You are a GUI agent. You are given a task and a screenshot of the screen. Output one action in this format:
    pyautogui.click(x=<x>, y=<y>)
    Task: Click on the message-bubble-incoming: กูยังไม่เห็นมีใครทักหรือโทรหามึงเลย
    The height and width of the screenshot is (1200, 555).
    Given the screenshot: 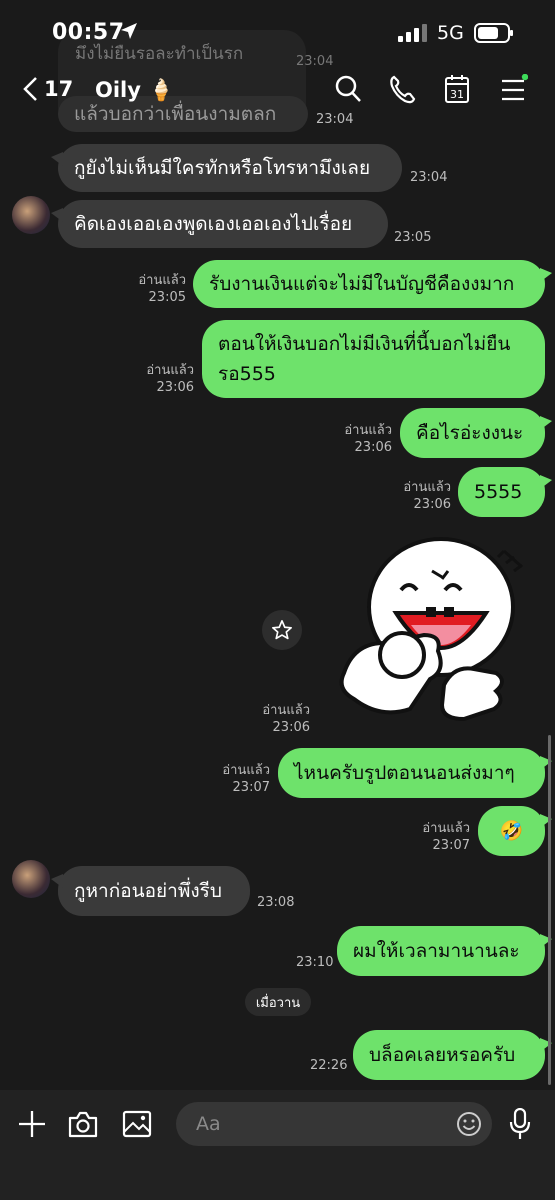 What is the action you would take?
    pyautogui.click(x=226, y=168)
    